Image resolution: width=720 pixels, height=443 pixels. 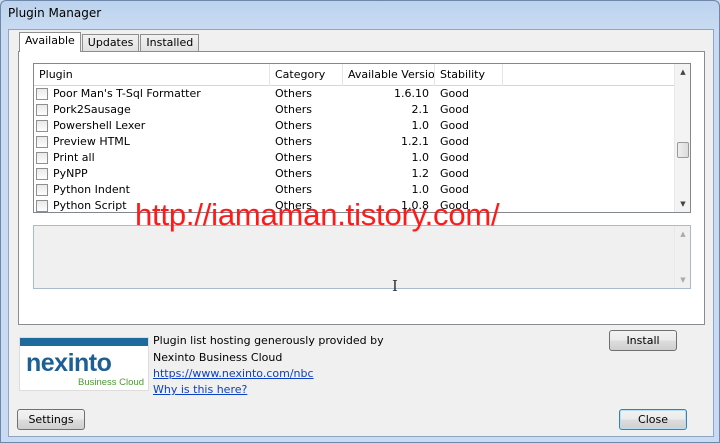 I want to click on plugin-list-scrollbar: ▲ ▼, so click(x=682, y=138).